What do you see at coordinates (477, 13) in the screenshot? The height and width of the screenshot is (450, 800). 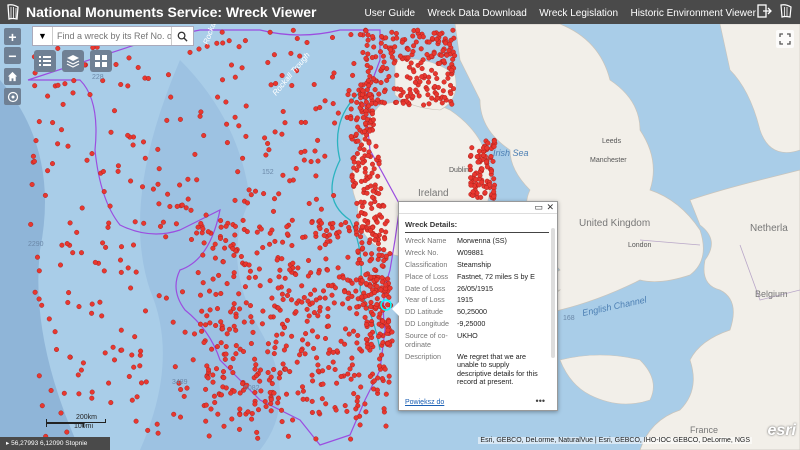 I see `nav-wreck-data-download: Wreck Data Download` at bounding box center [477, 13].